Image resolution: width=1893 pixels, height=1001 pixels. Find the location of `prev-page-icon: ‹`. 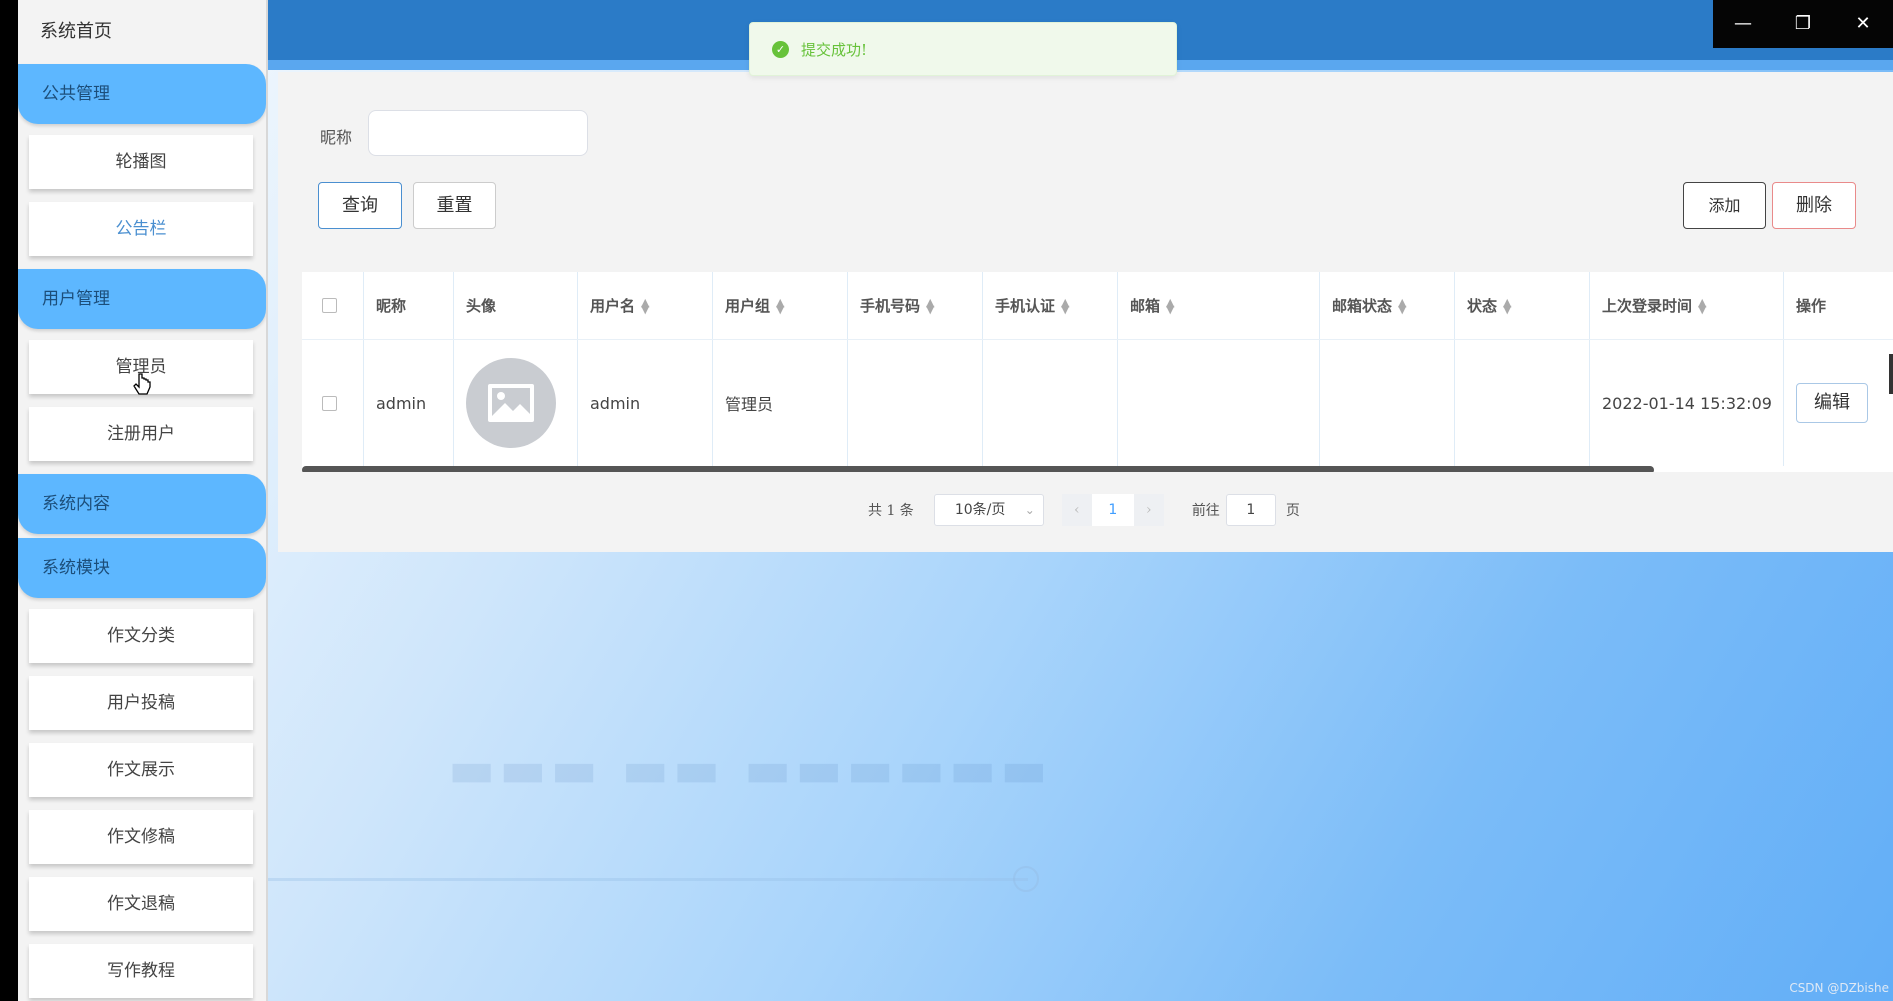

prev-page-icon: ‹ is located at coordinates (1077, 510).